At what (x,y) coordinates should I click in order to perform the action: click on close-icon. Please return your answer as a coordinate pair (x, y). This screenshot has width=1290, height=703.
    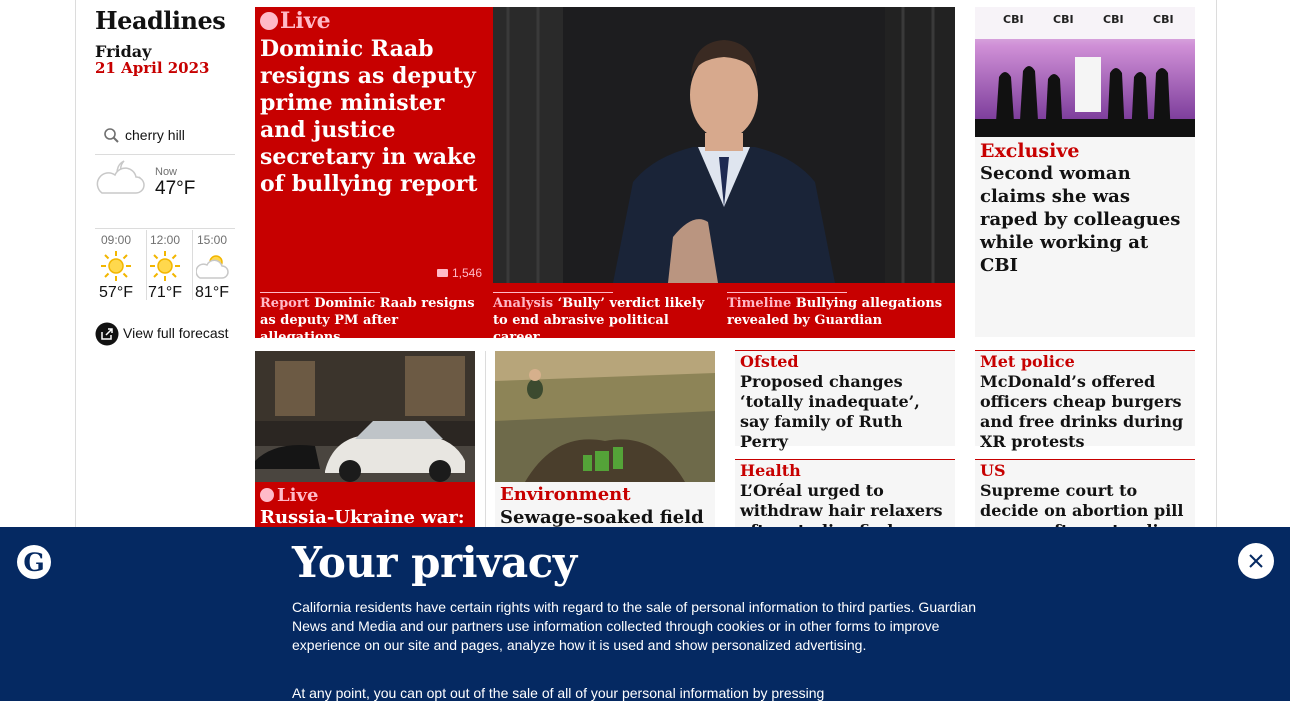
    Looking at the image, I should click on (1256, 561).